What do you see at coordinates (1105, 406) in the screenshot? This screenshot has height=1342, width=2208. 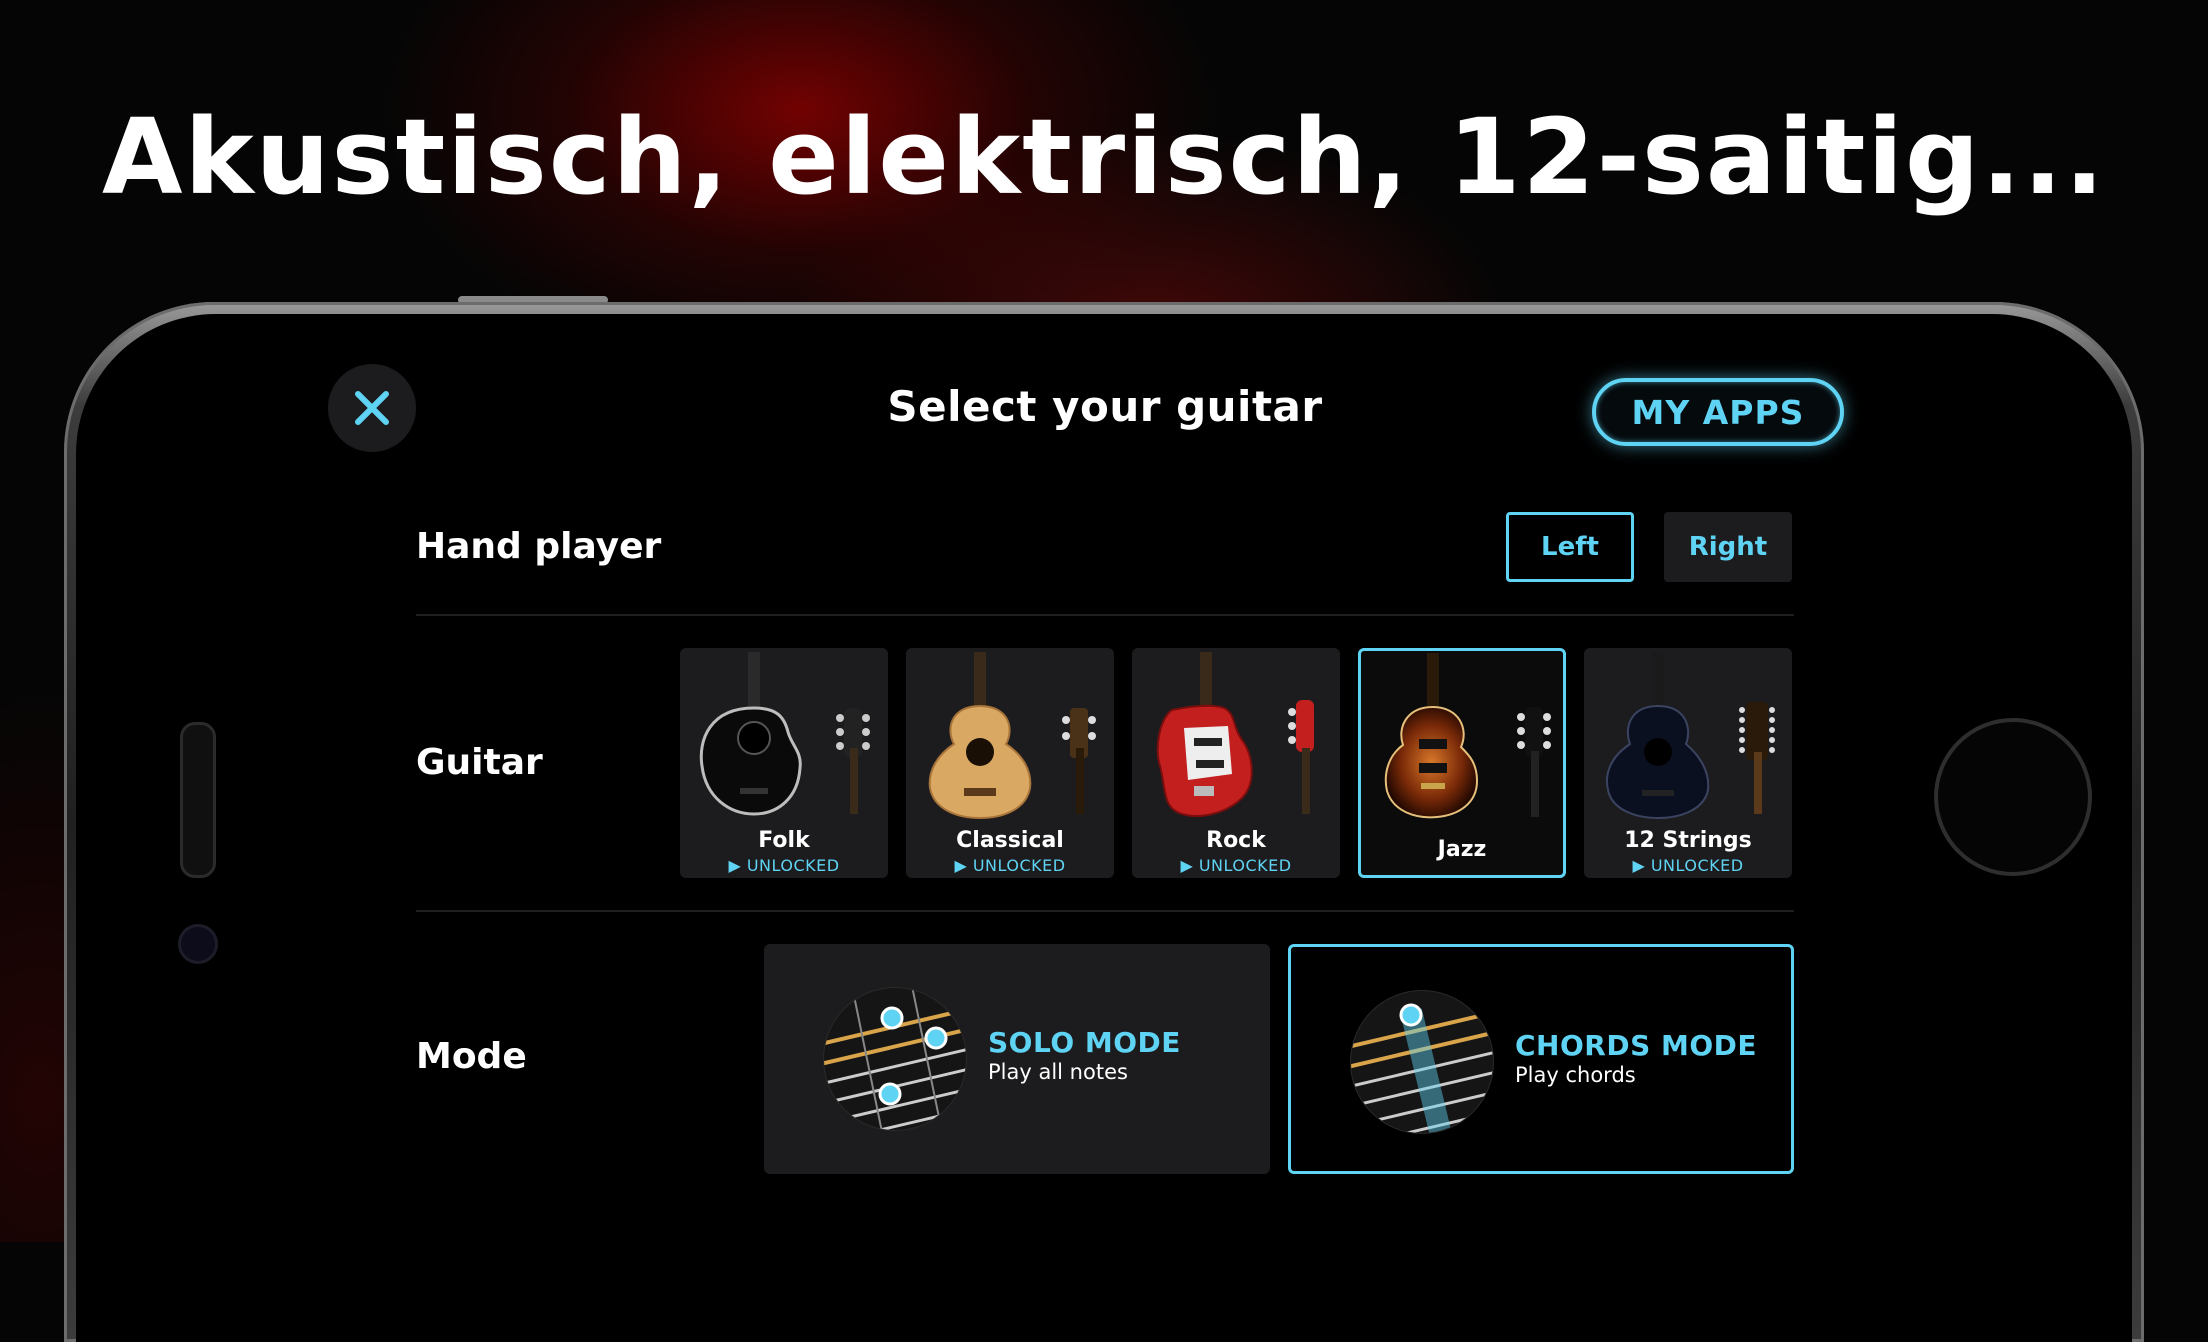 I see `screen-title: Select your guitar` at bounding box center [1105, 406].